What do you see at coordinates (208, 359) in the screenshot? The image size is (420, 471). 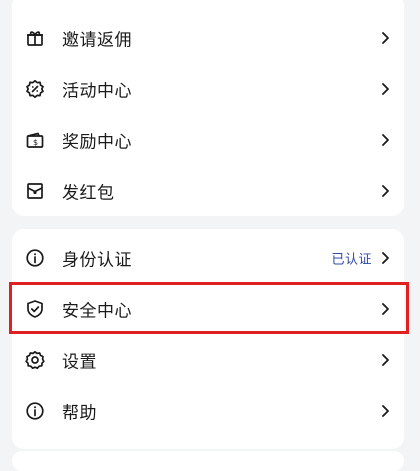 I see `menu-item-settings: 设置` at bounding box center [208, 359].